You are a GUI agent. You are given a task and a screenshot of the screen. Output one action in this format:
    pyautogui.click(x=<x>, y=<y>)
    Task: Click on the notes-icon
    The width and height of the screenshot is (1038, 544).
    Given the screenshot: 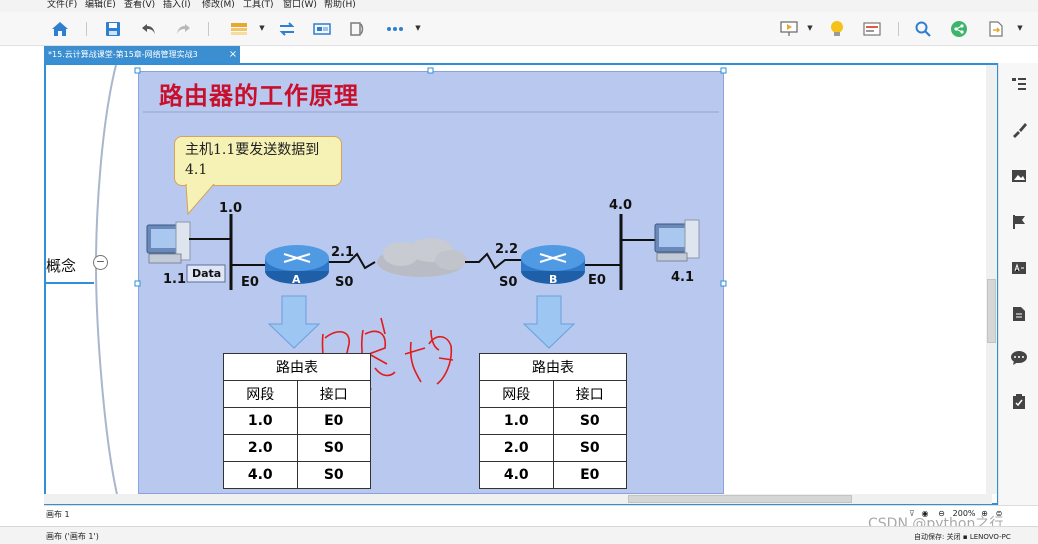 What is the action you would take?
    pyautogui.click(x=1019, y=314)
    